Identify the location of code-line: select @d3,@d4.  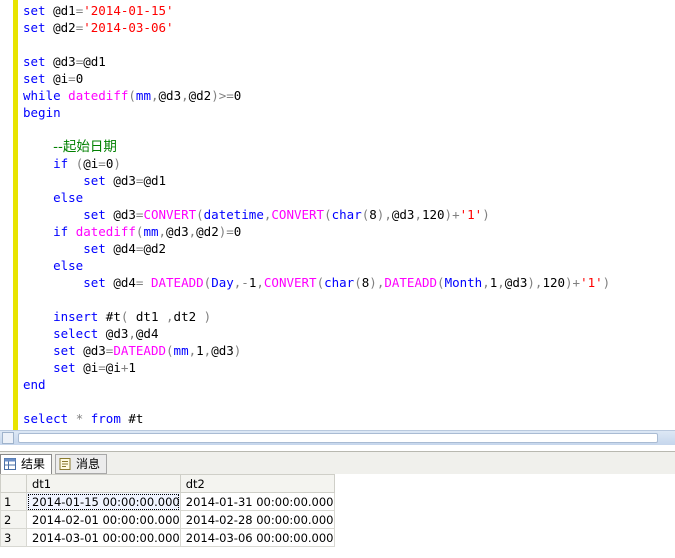
(316, 333).